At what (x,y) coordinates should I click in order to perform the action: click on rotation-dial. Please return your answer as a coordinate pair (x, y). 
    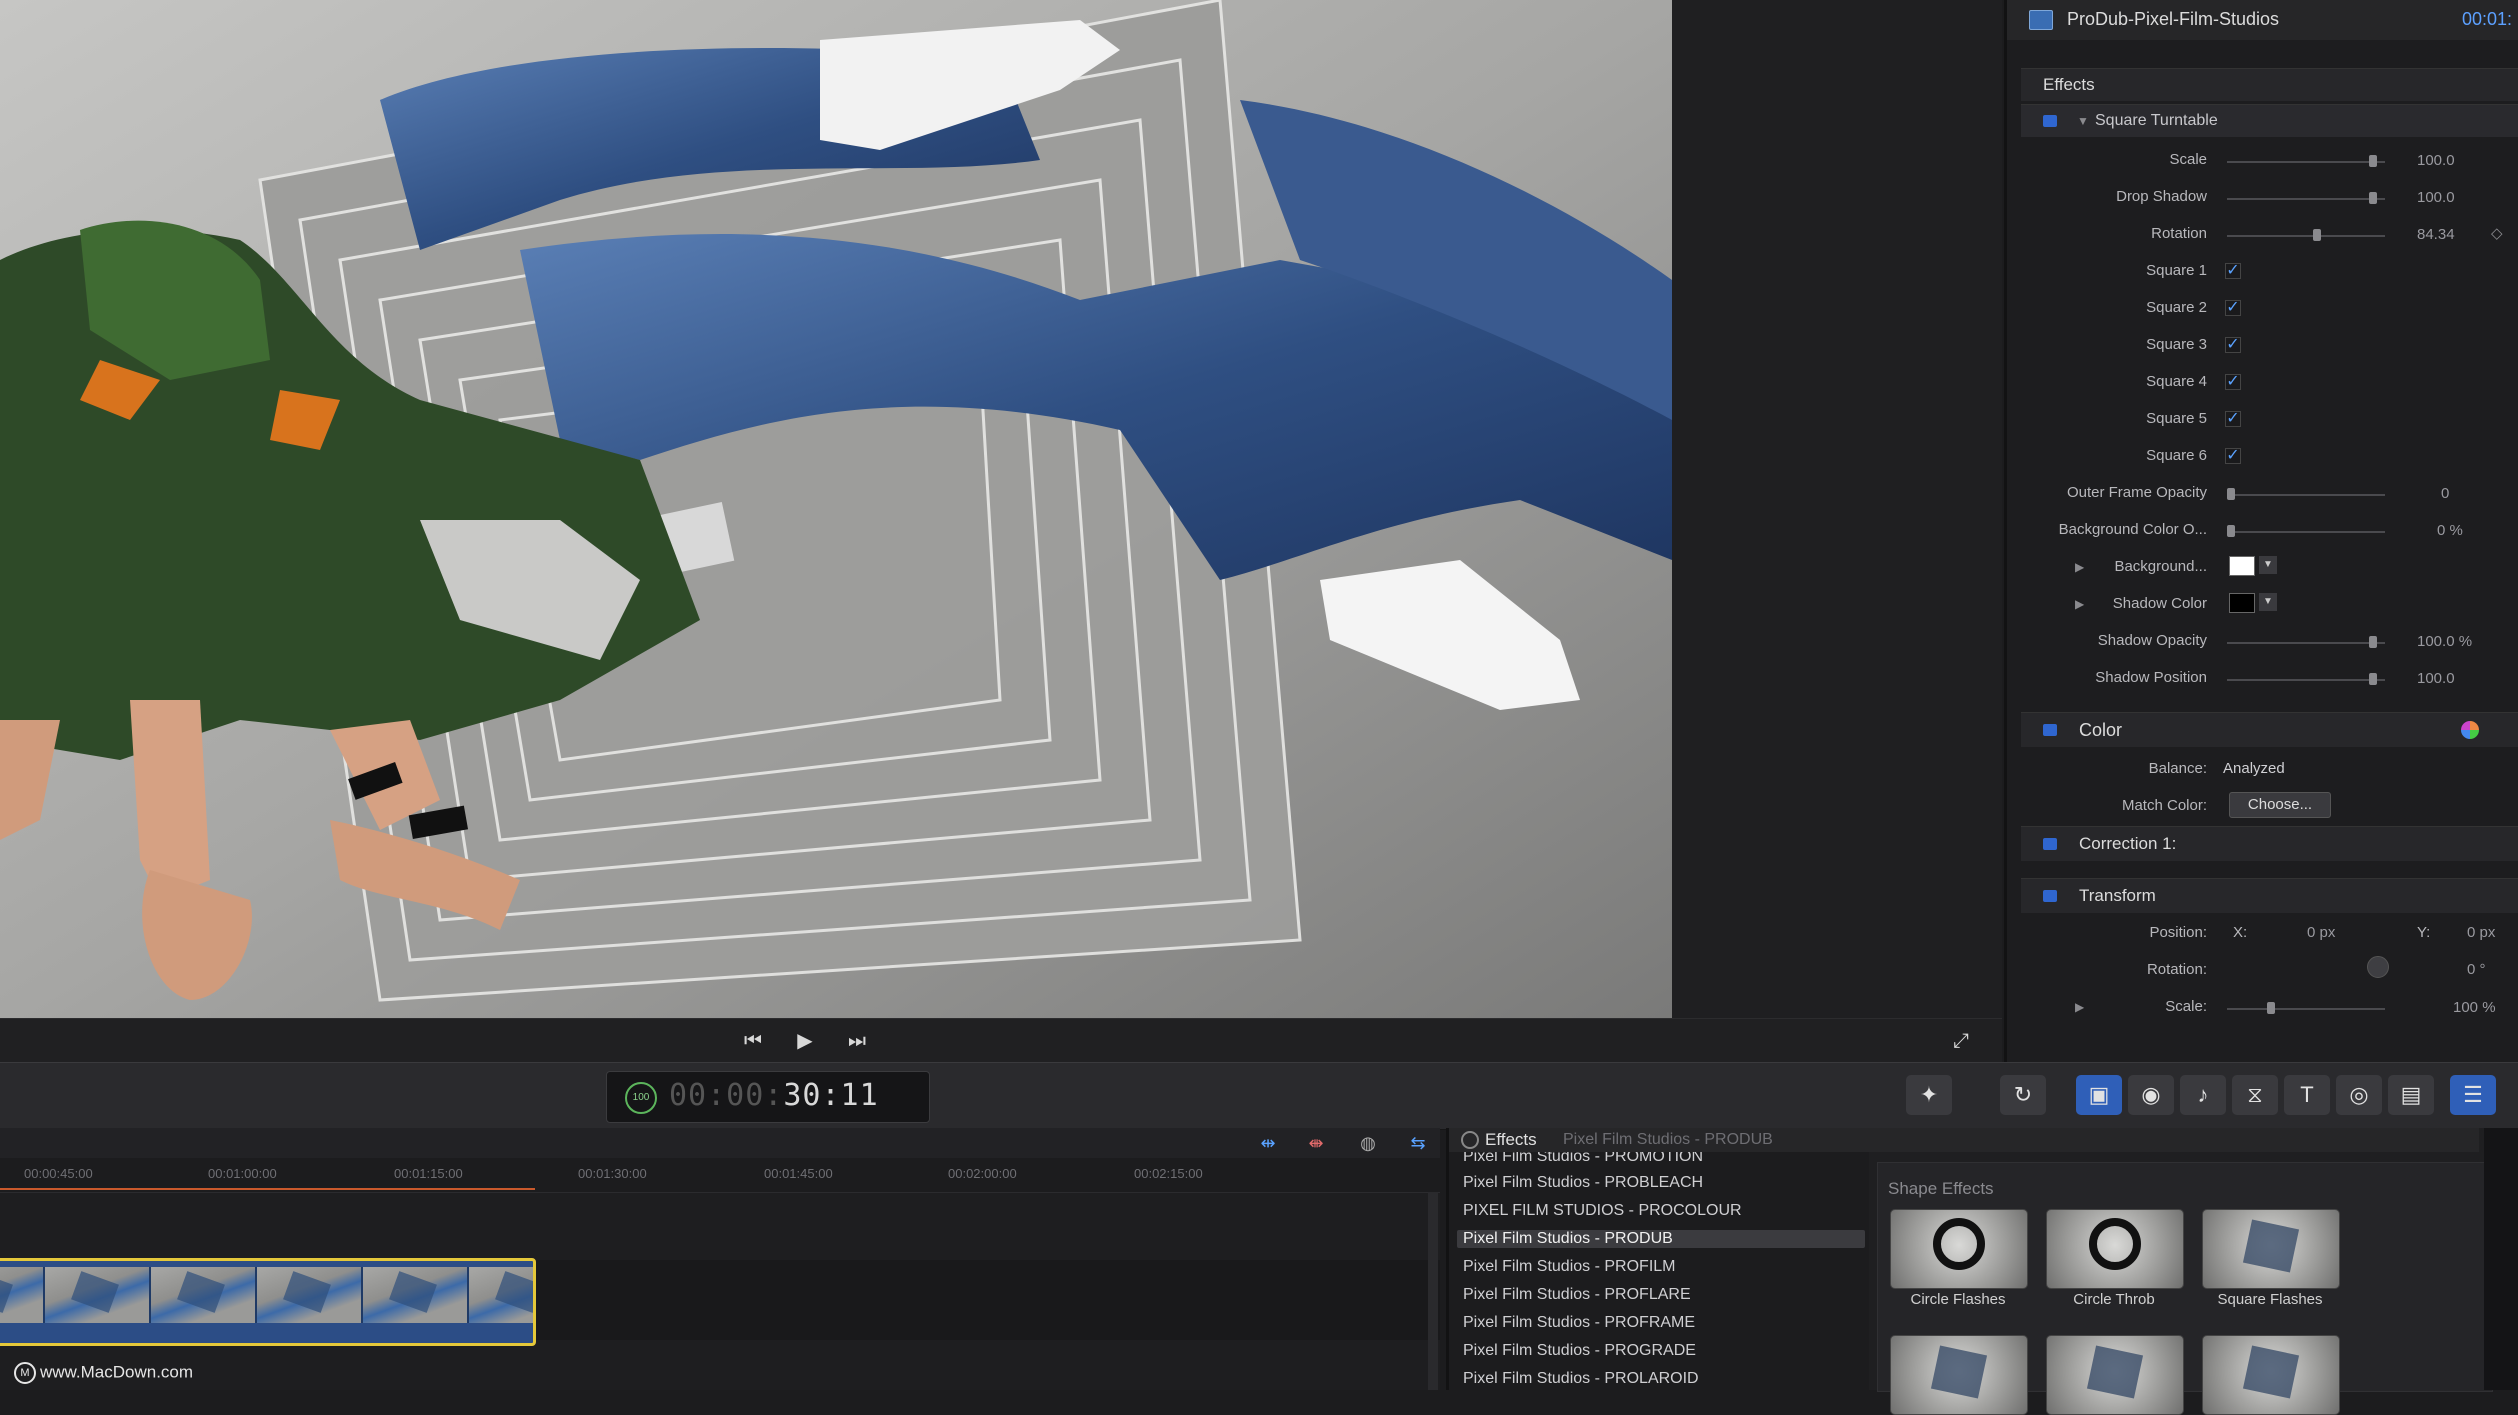
    Looking at the image, I should click on (2378, 967).